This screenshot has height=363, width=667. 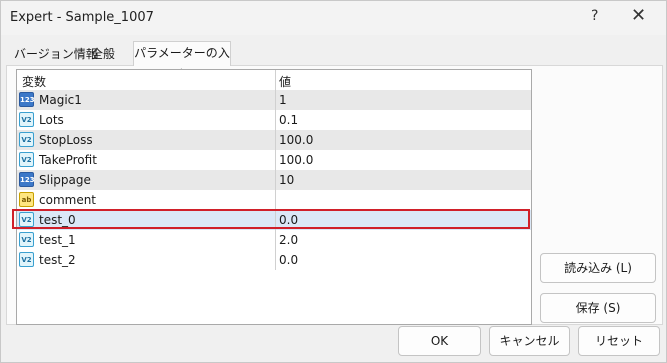 What do you see at coordinates (598, 268) in the screenshot?
I see `load-button: 読み込み (L)` at bounding box center [598, 268].